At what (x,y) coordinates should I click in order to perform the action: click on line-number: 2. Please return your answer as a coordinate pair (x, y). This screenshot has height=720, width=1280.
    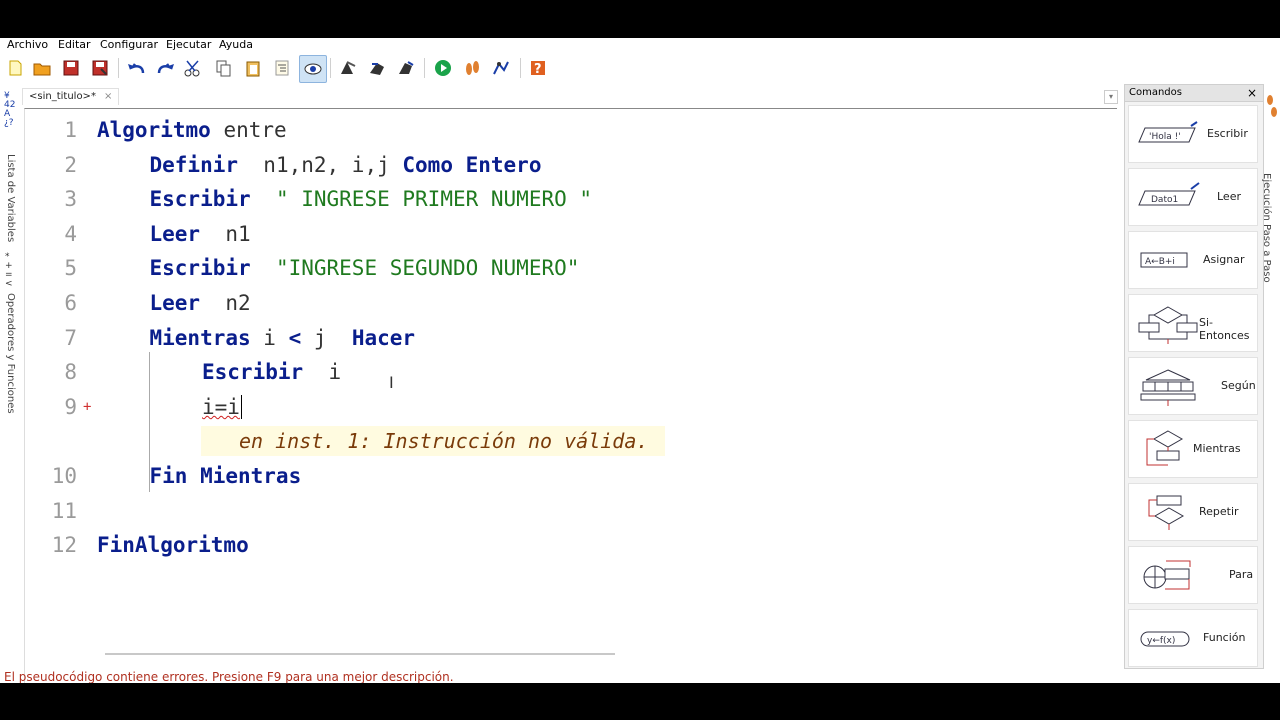
    Looking at the image, I should click on (70, 164).